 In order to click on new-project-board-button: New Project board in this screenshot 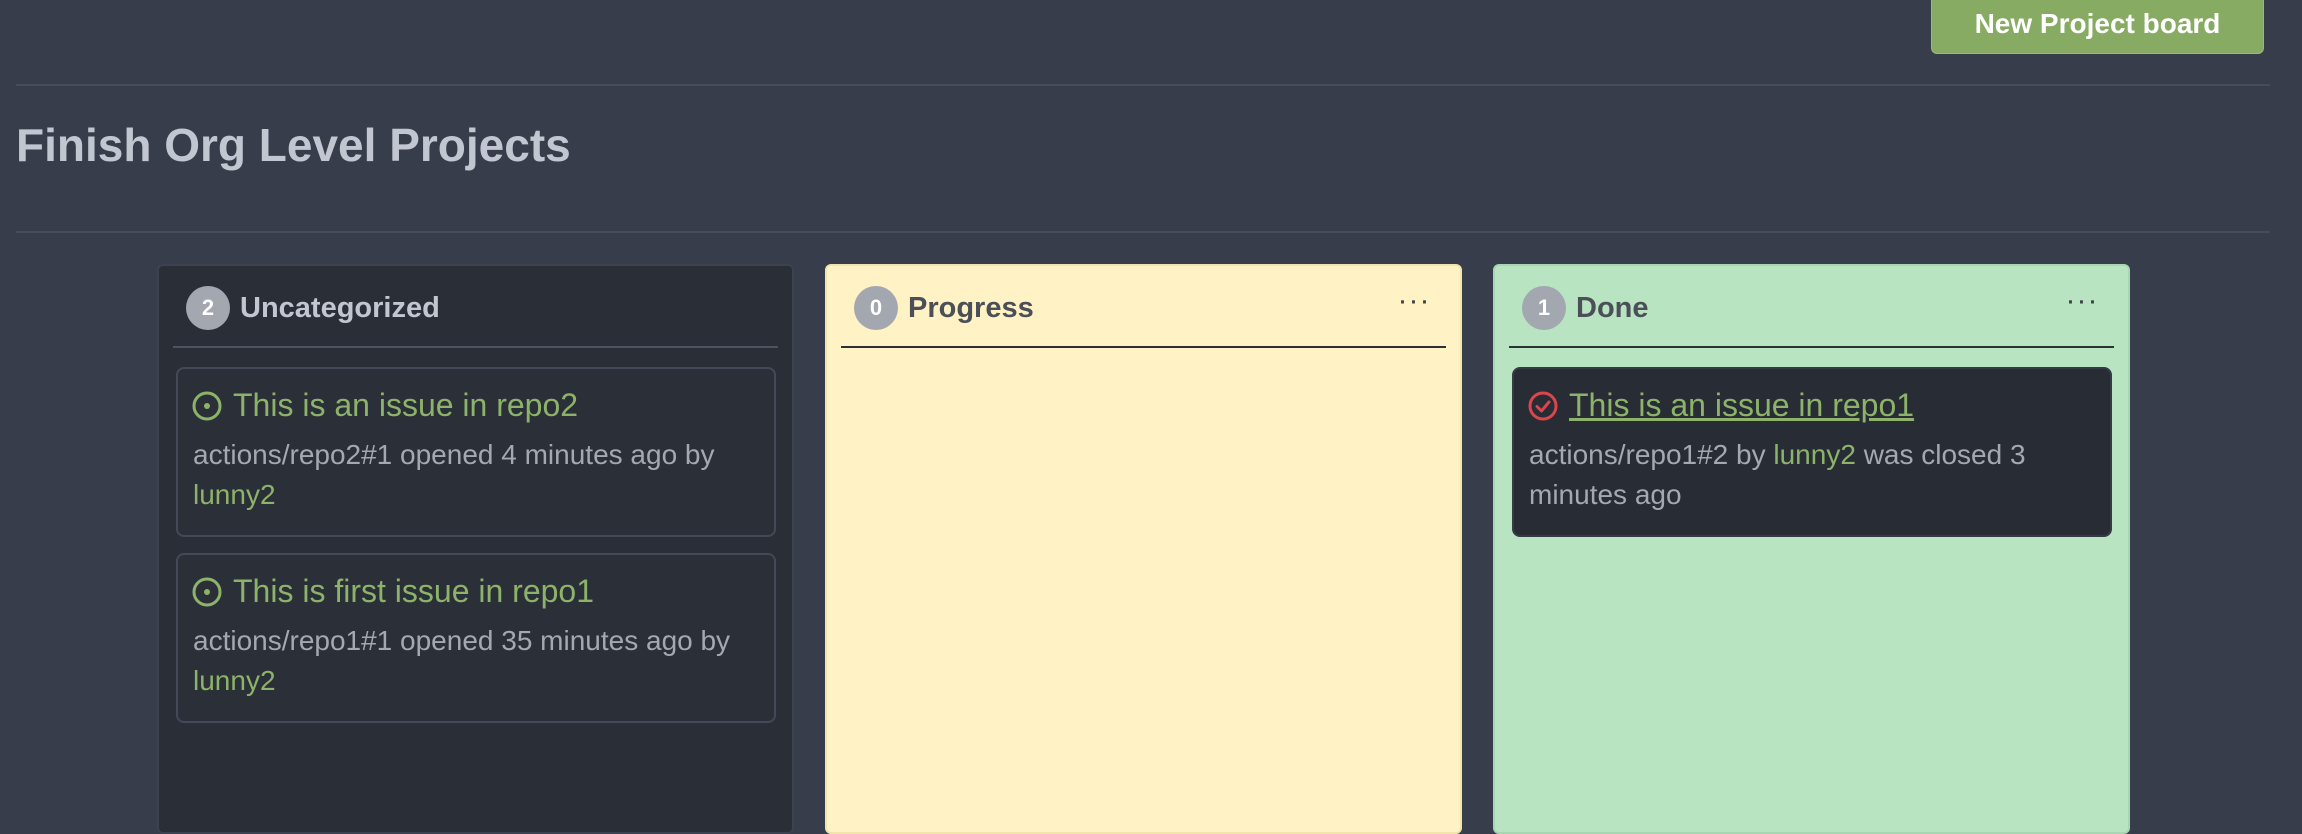, I will do `click(2097, 27)`.